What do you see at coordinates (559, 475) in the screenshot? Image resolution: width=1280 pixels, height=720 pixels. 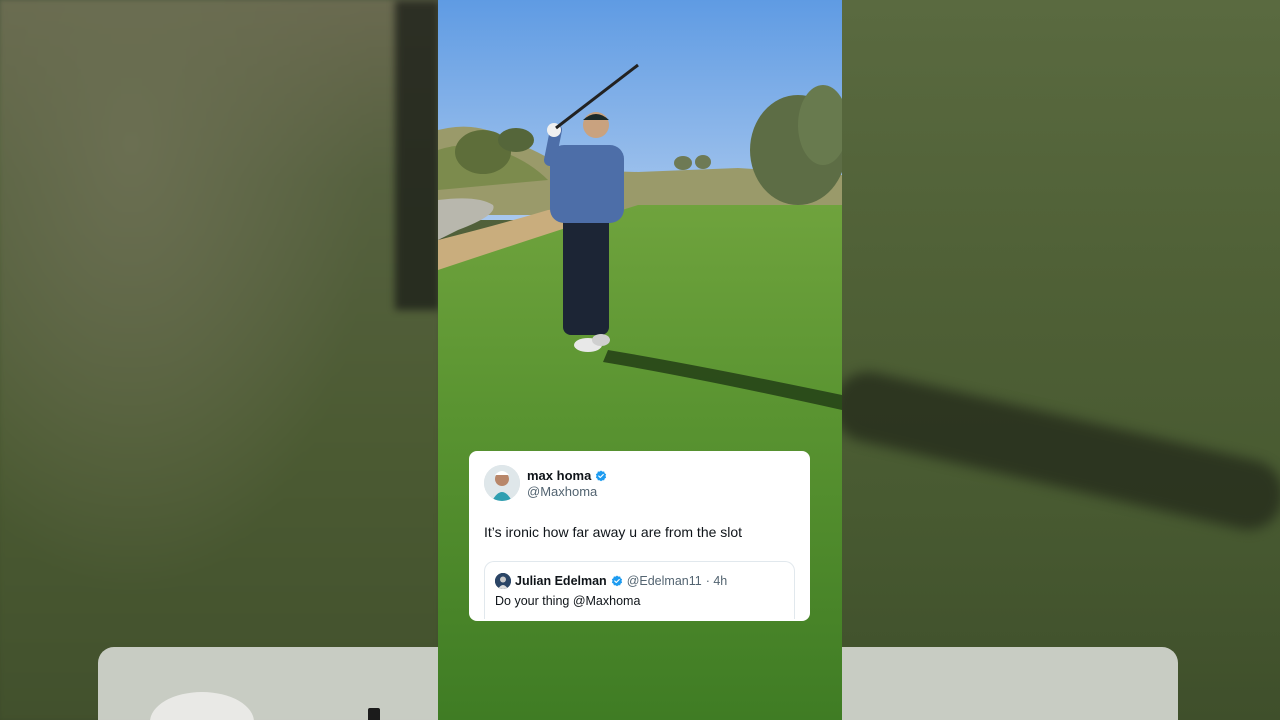 I see `author-name: max homa` at bounding box center [559, 475].